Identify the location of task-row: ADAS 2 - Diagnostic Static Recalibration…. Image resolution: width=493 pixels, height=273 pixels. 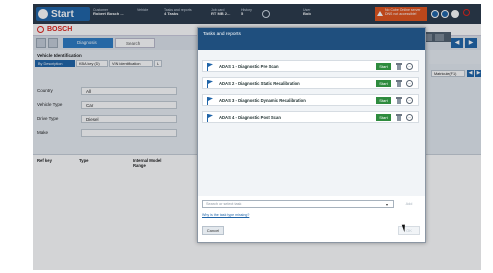
(310, 83).